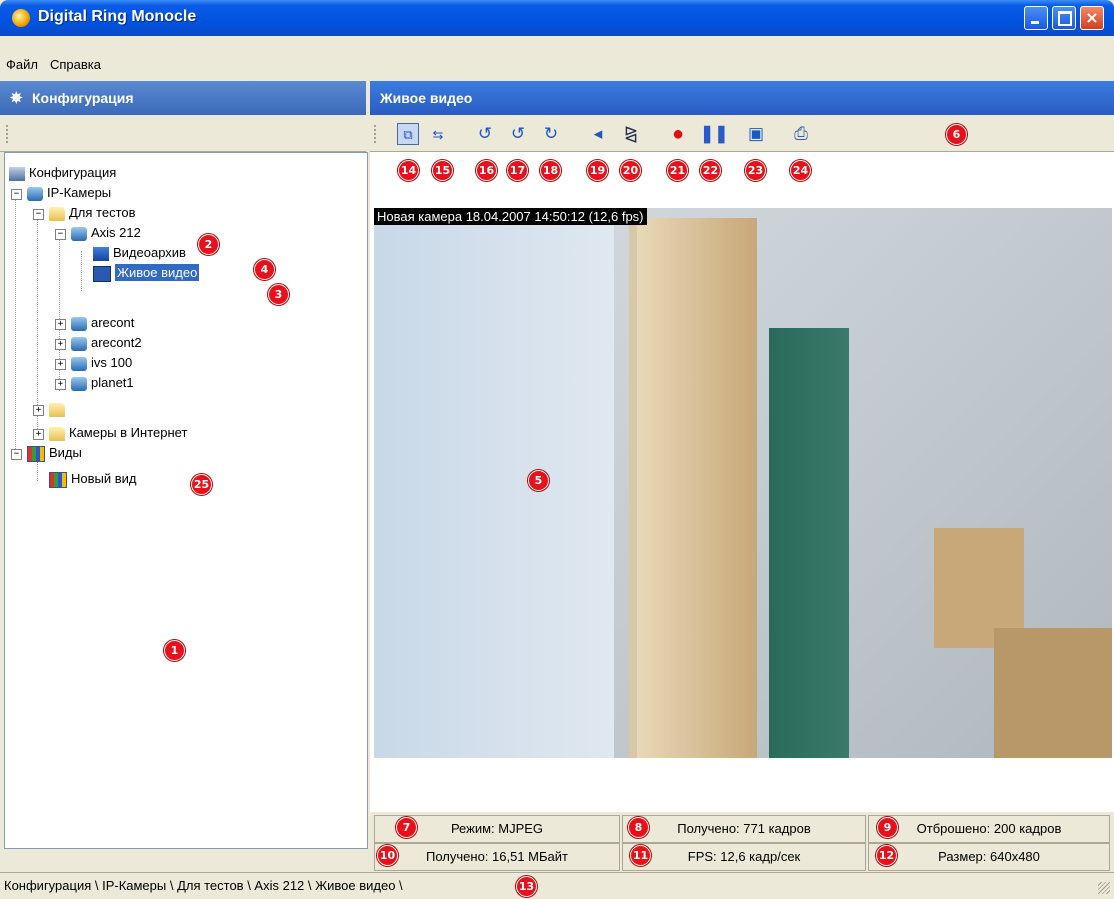 The width and height of the screenshot is (1114, 899). What do you see at coordinates (809, 543) in the screenshot?
I see `video-cabinet` at bounding box center [809, 543].